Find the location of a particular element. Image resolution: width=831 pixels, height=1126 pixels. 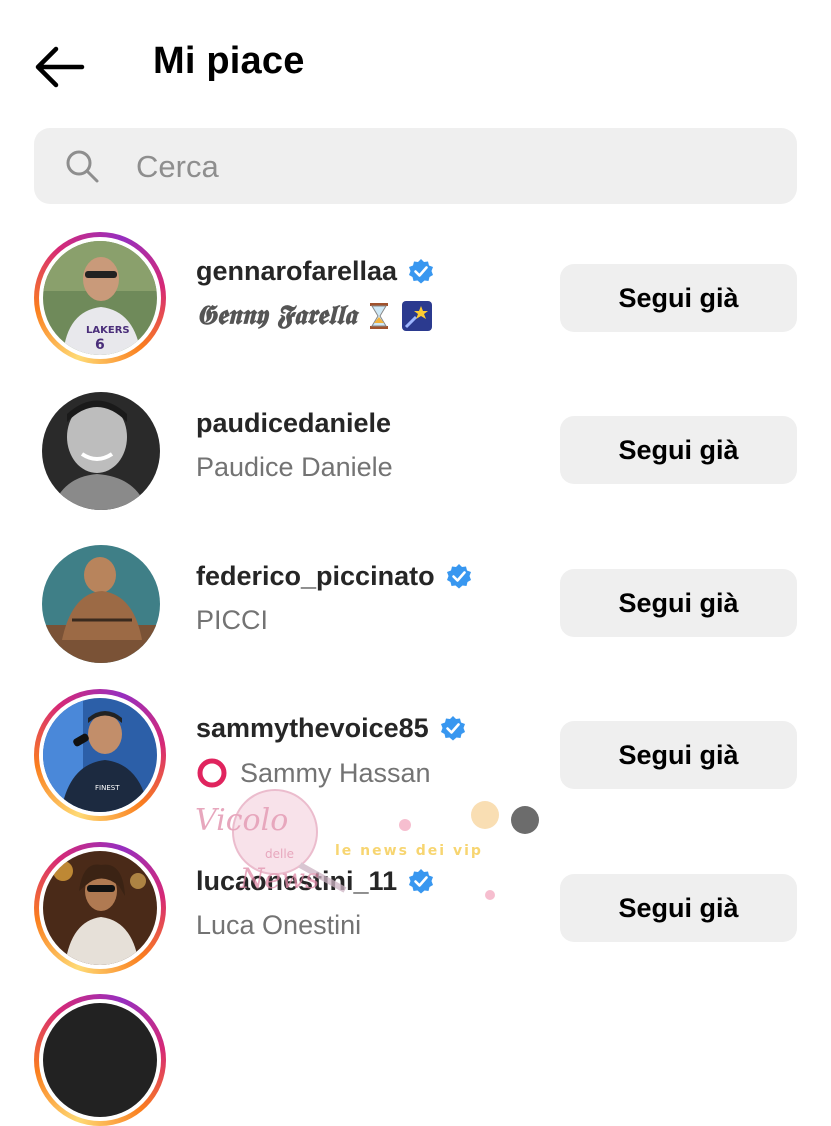

arrow-left-icon is located at coordinates (60, 67).